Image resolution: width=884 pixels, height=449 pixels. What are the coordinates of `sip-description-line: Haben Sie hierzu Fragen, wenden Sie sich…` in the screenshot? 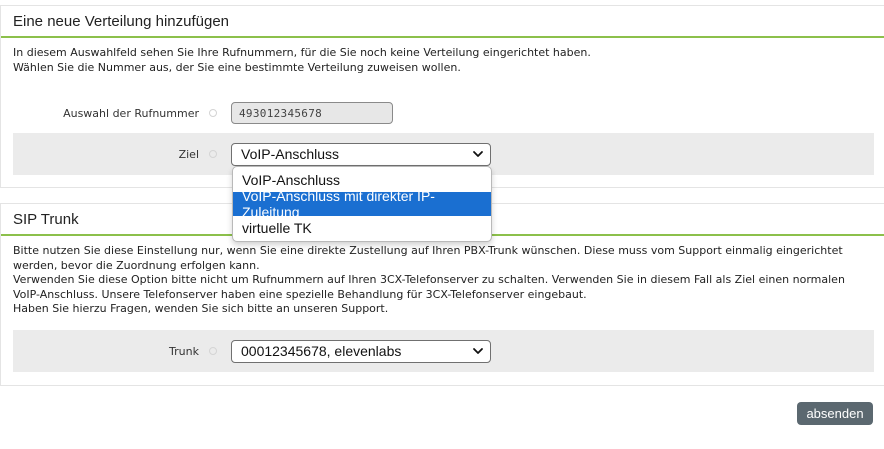 It's located at (201, 308).